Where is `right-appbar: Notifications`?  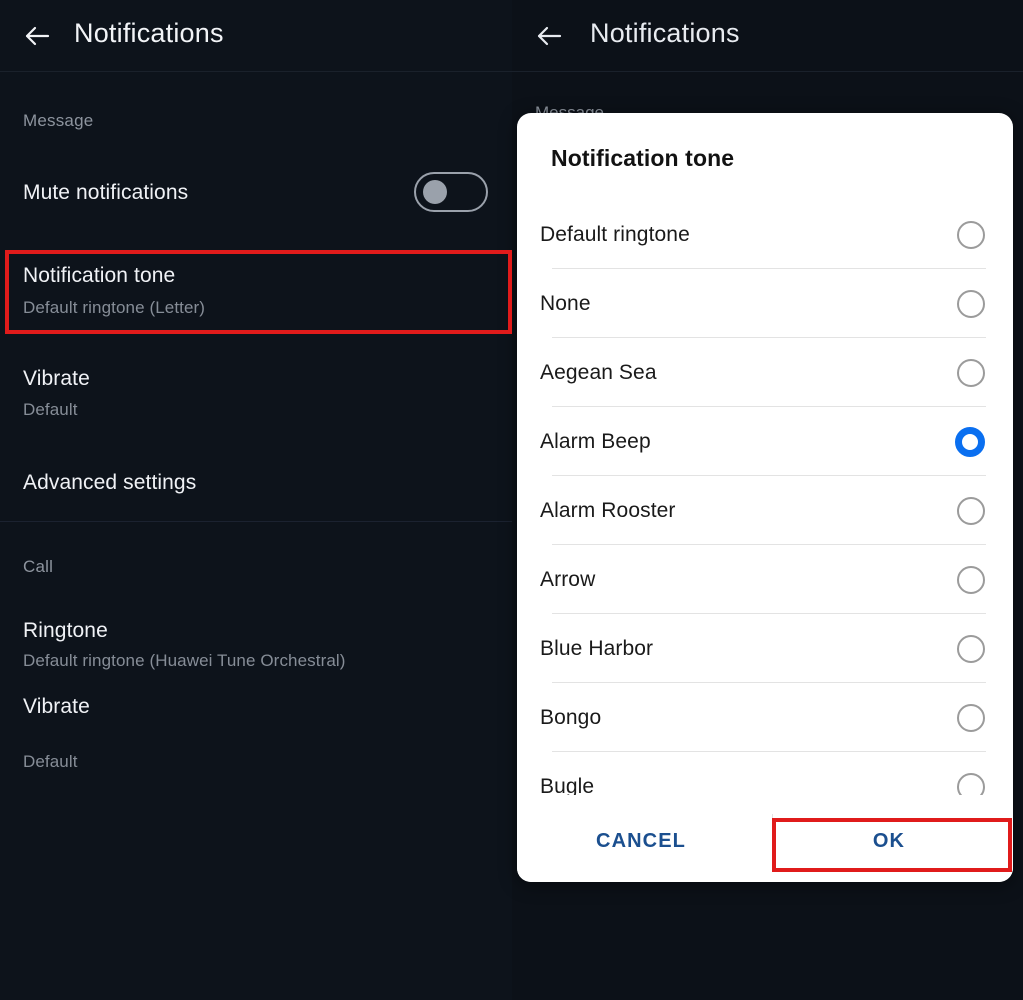
right-appbar: Notifications is located at coordinates (767, 36).